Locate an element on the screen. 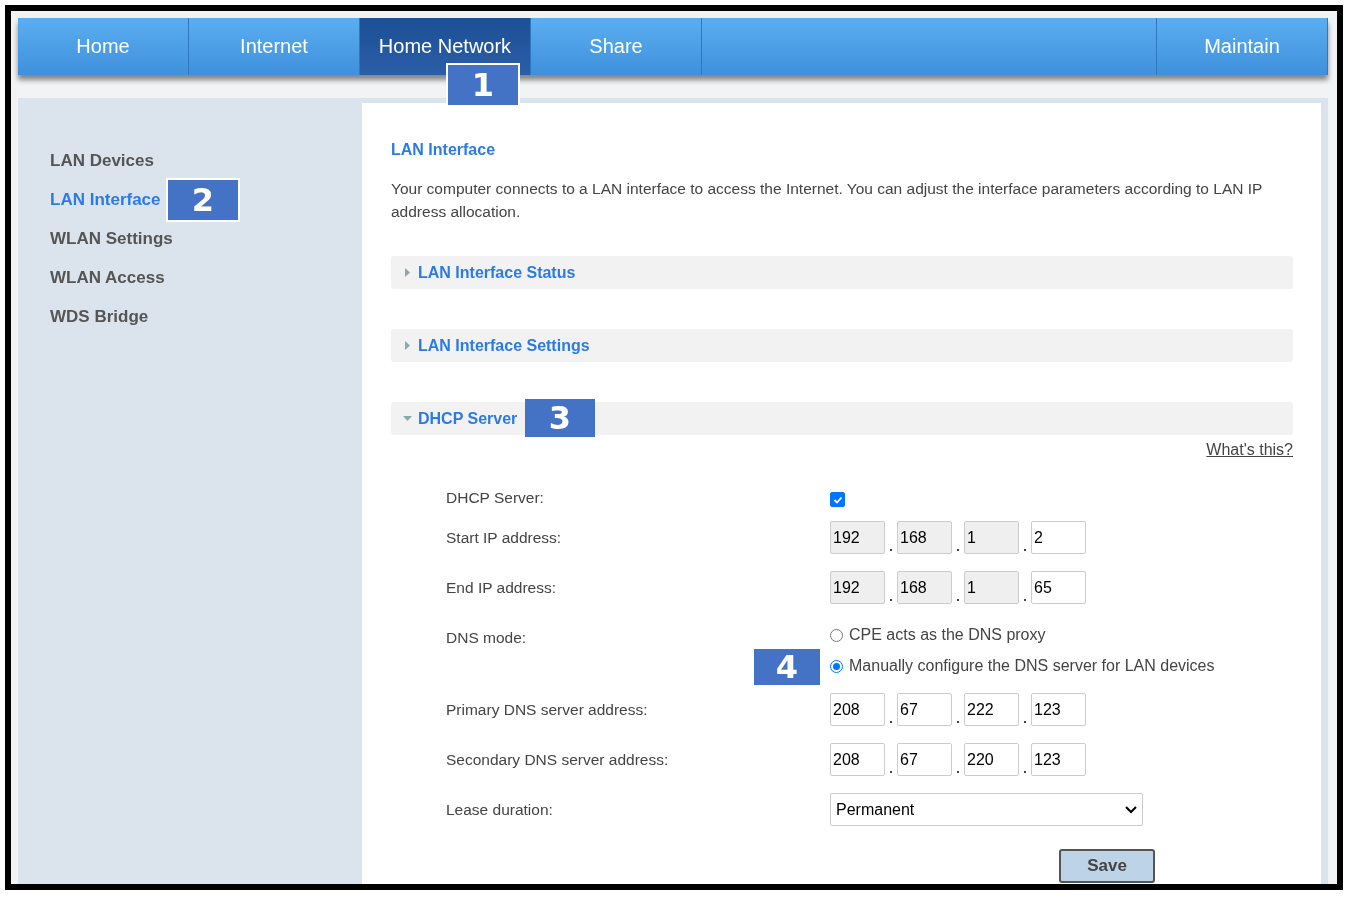 Image resolution: width=1360 pixels, height=911 pixels. ip-octet-field: 65 is located at coordinates (1058, 587).